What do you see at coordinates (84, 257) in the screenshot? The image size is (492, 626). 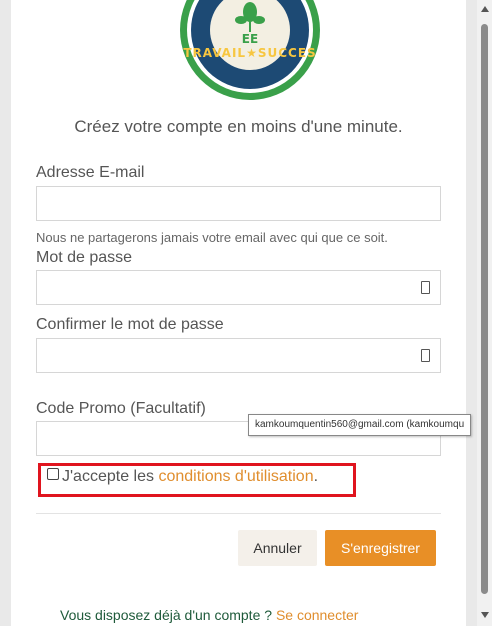 I see `password-label: Mot de passe` at bounding box center [84, 257].